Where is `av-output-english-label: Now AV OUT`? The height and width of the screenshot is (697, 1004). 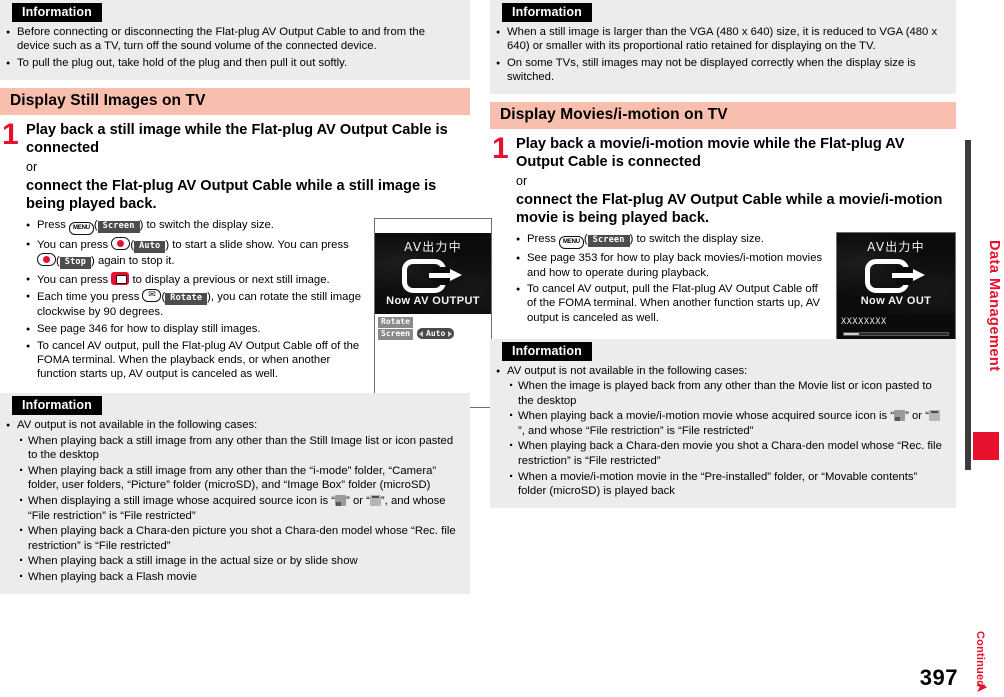
av-output-english-label: Now AV OUT is located at coordinates (896, 300).